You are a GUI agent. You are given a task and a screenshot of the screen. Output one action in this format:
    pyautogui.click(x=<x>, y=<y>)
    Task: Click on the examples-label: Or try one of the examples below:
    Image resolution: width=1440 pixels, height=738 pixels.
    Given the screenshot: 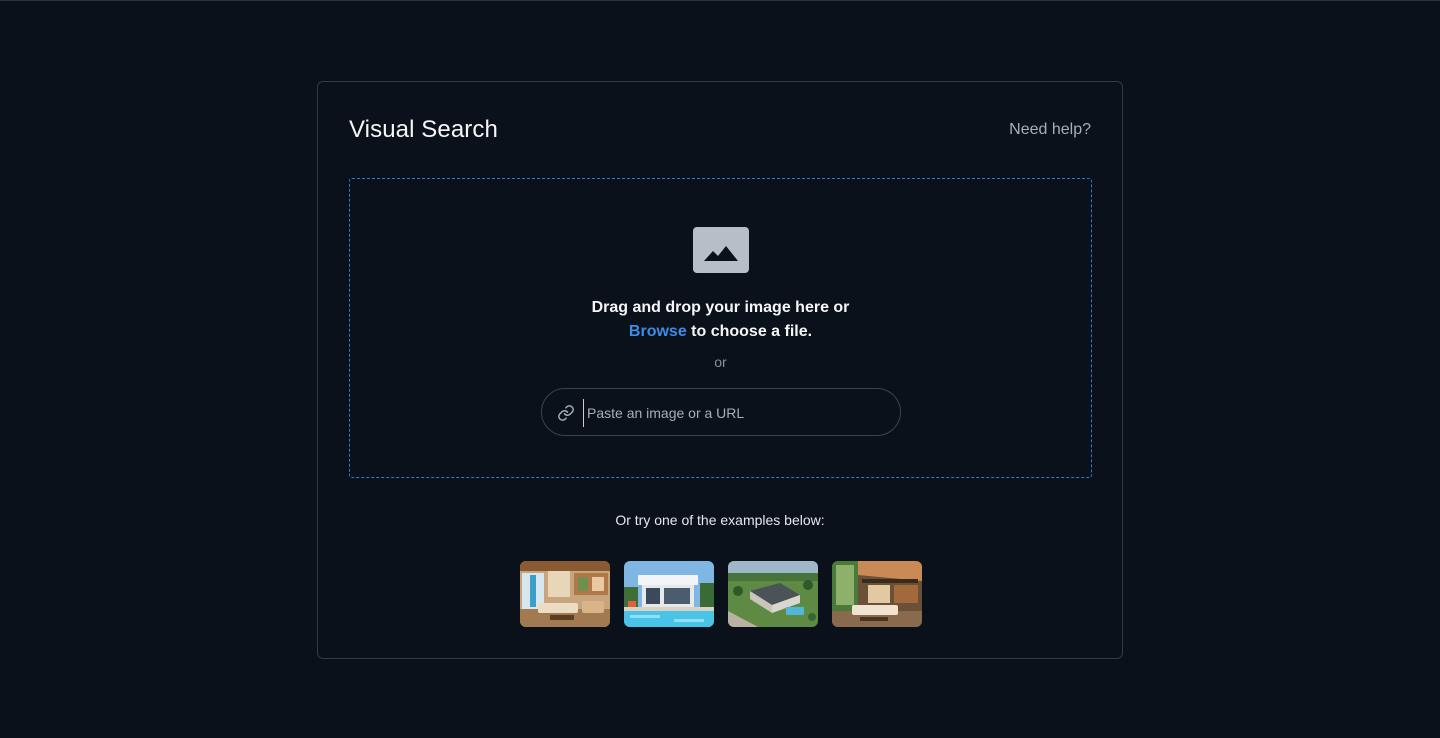 What is the action you would take?
    pyautogui.click(x=720, y=520)
    